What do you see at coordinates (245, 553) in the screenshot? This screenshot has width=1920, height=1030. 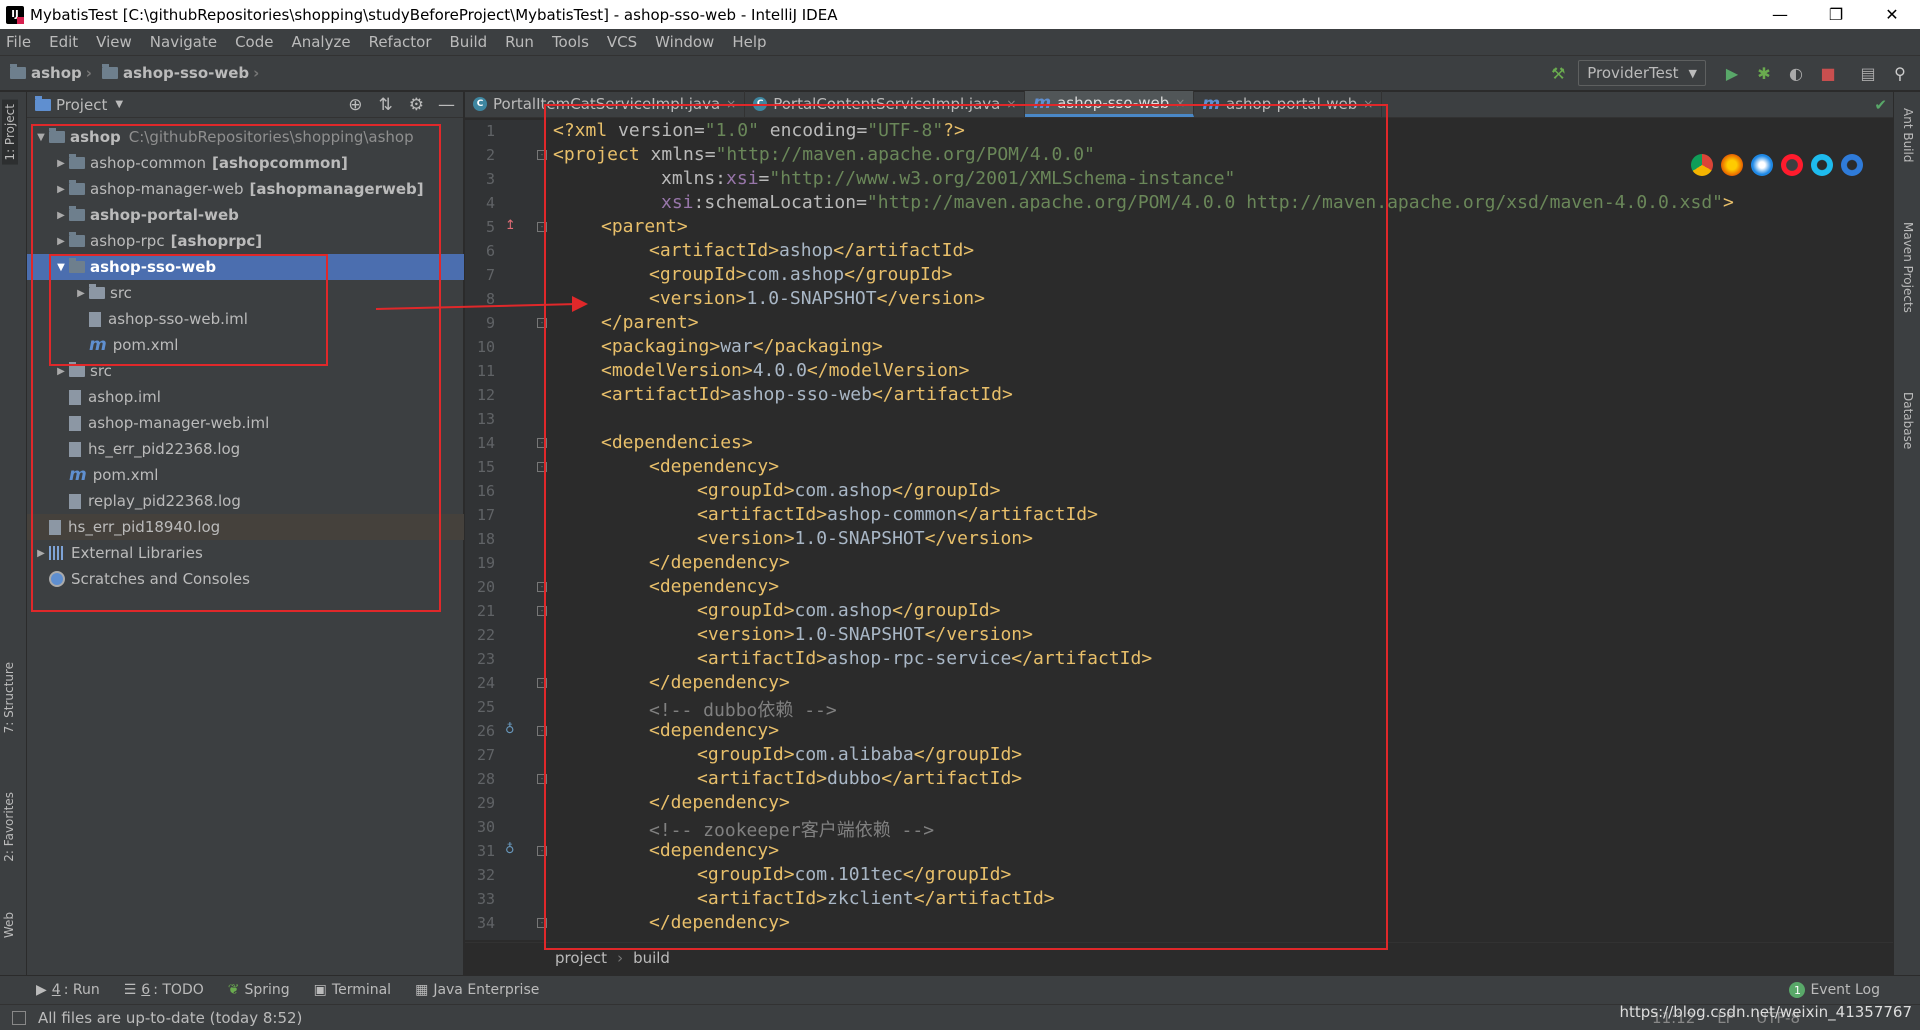 I see `tree-item-external-libraries: ▶ External Libraries` at bounding box center [245, 553].